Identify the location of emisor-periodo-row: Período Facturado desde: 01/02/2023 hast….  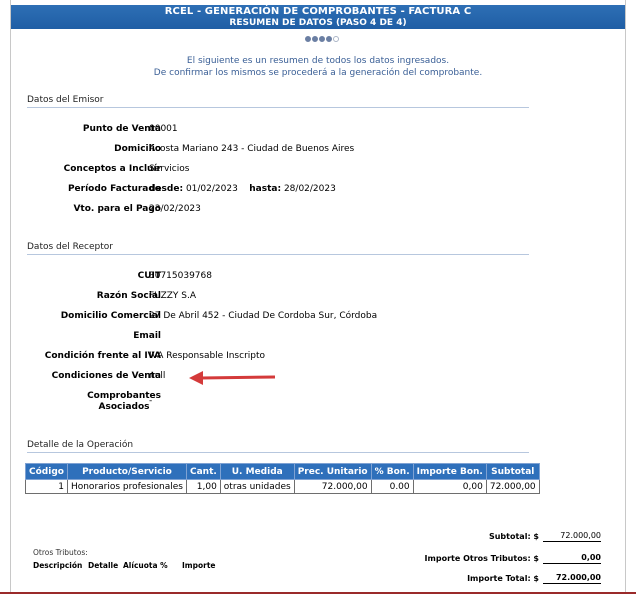
(307, 191).